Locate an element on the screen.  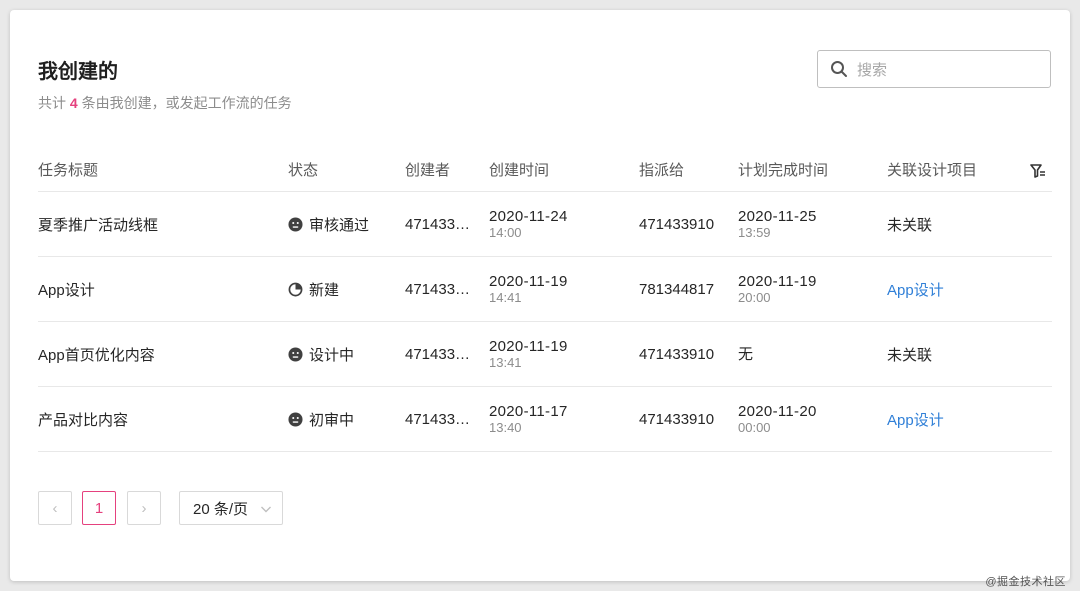
created-date: 2020-11-24 is located at coordinates (528, 216).